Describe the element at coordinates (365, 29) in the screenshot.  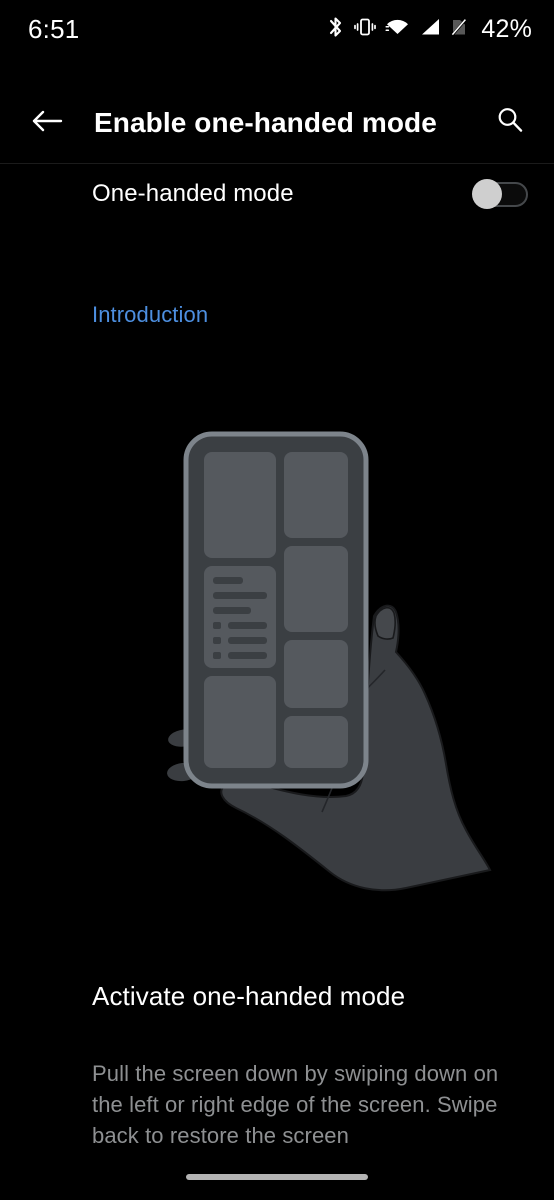
I see `vibrate-icon` at that location.